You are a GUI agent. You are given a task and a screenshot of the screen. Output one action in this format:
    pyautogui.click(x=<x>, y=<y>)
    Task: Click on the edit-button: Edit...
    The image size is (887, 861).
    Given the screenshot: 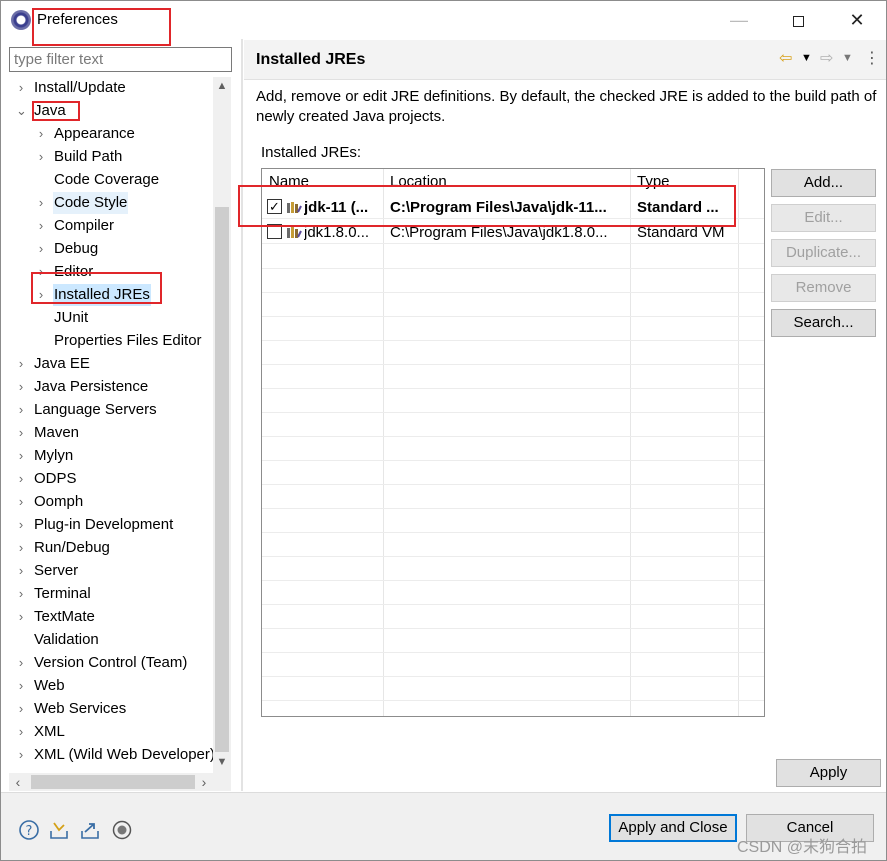 What is the action you would take?
    pyautogui.click(x=823, y=218)
    